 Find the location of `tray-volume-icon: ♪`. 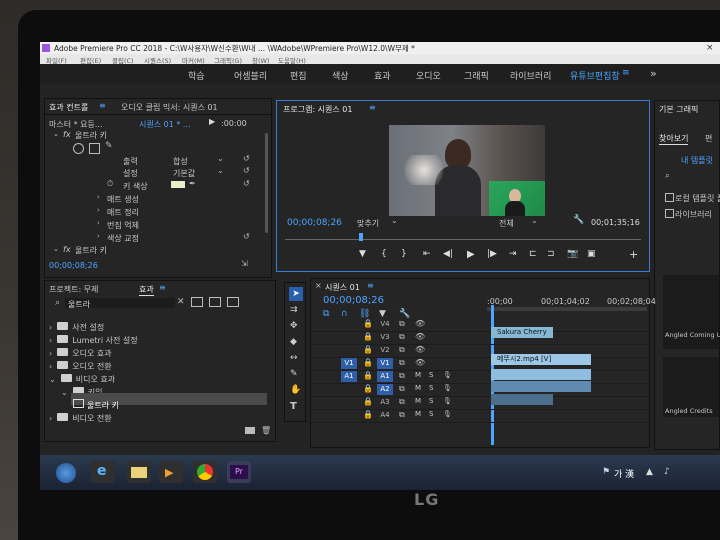

tray-volume-icon: ♪ is located at coordinates (667, 472).